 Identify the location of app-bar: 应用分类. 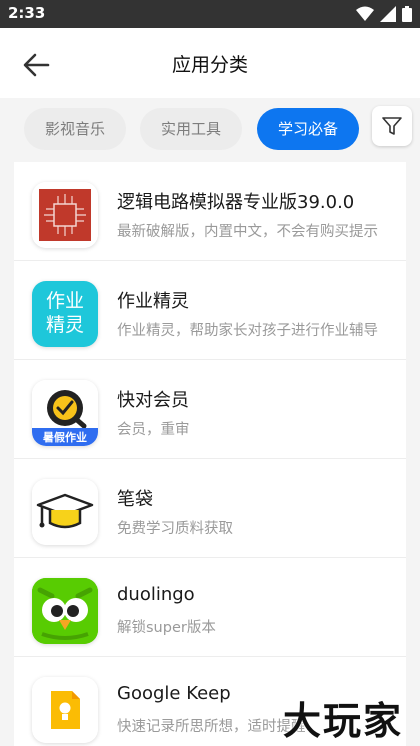
(210, 63).